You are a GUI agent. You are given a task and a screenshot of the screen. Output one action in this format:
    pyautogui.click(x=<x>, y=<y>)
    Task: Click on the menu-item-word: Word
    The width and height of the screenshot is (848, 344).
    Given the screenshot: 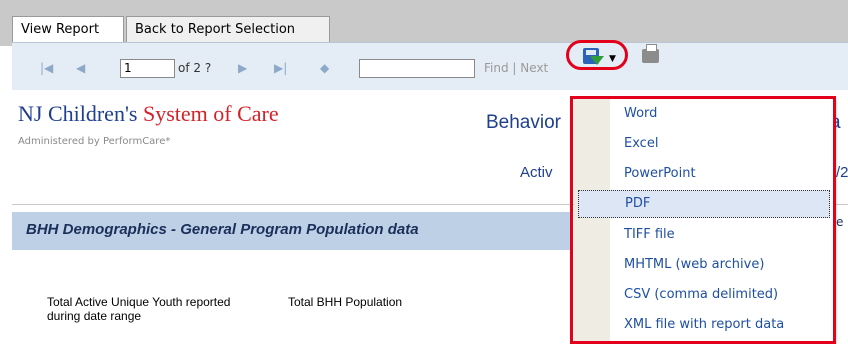 What is the action you would take?
    pyautogui.click(x=722, y=114)
    